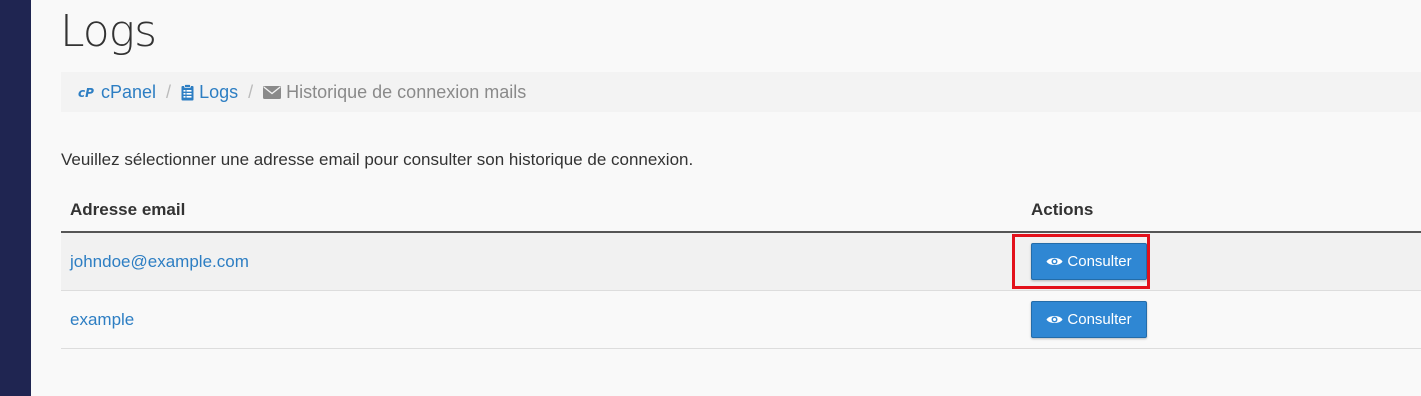 Image resolution: width=1421 pixels, height=396 pixels. What do you see at coordinates (541, 261) in the screenshot?
I see `email-cell: johndoe@example.com` at bounding box center [541, 261].